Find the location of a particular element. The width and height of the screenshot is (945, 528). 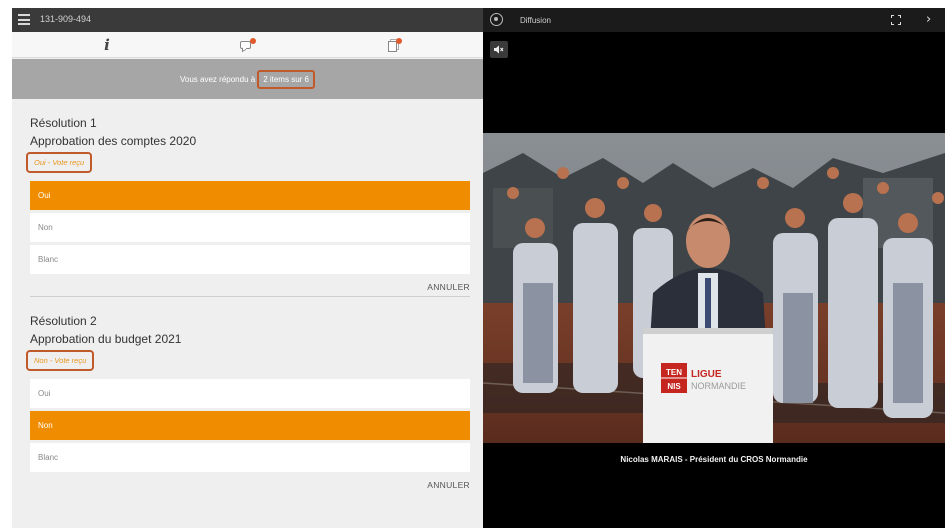

chat-icon is located at coordinates (248, 44).